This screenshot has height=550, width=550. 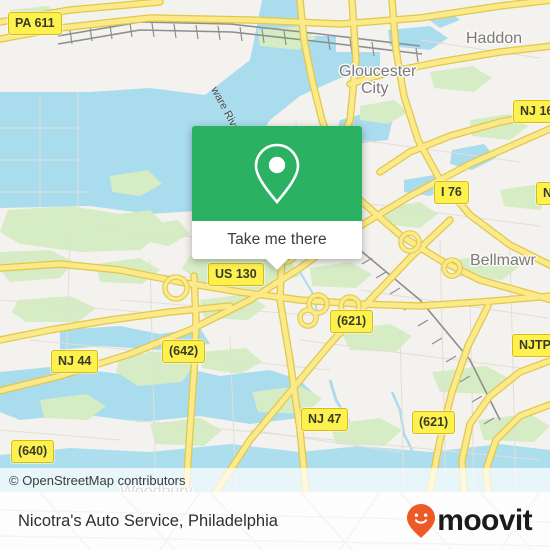 What do you see at coordinates (275, 480) in the screenshot?
I see `map-attribution-bar: © OpenStreetMap contributors` at bounding box center [275, 480].